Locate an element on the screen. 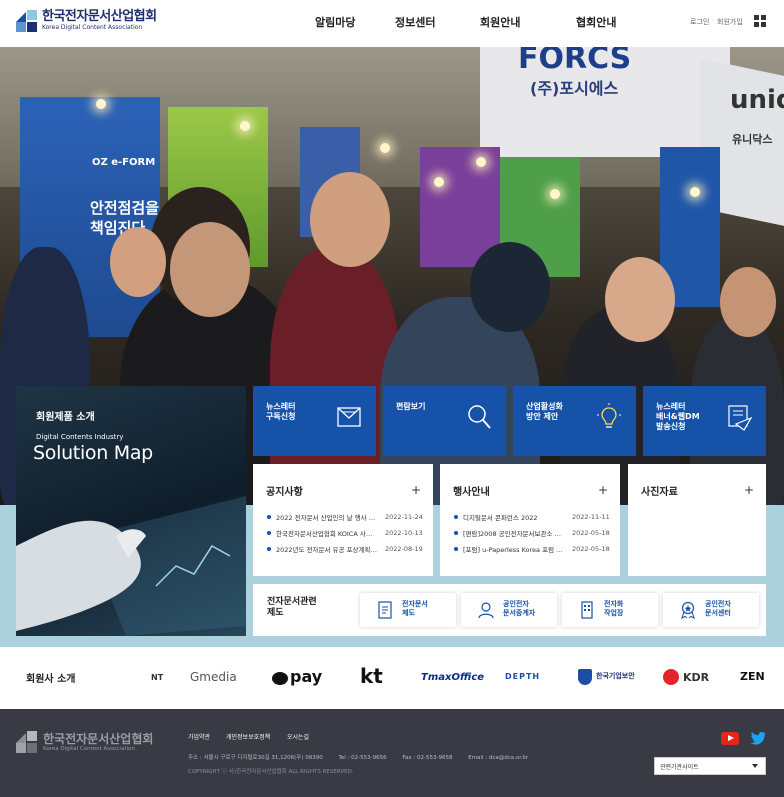 Image resolution: width=784 pixels, height=797 pixels. logo-title: 한국전자문서산업협회 is located at coordinates (99, 16).